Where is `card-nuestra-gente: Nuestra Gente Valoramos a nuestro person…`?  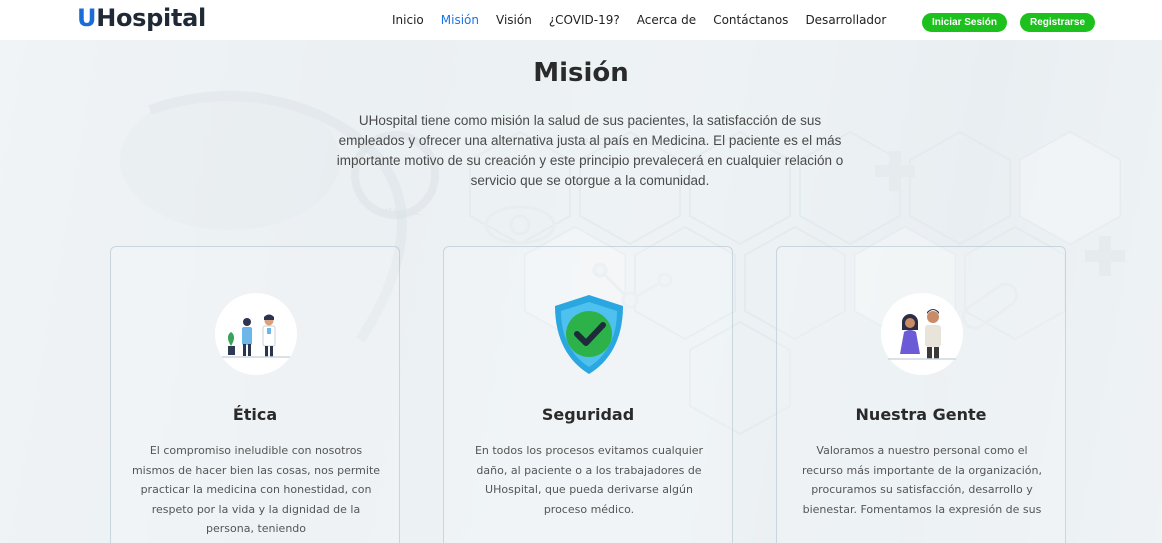
card-nuestra-gente: Nuestra Gente Valoramos a nuestro person… is located at coordinates (921, 394).